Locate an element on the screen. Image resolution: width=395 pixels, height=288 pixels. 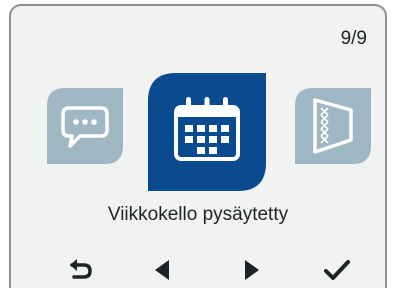
carousel-item-filter is located at coordinates (333, 126).